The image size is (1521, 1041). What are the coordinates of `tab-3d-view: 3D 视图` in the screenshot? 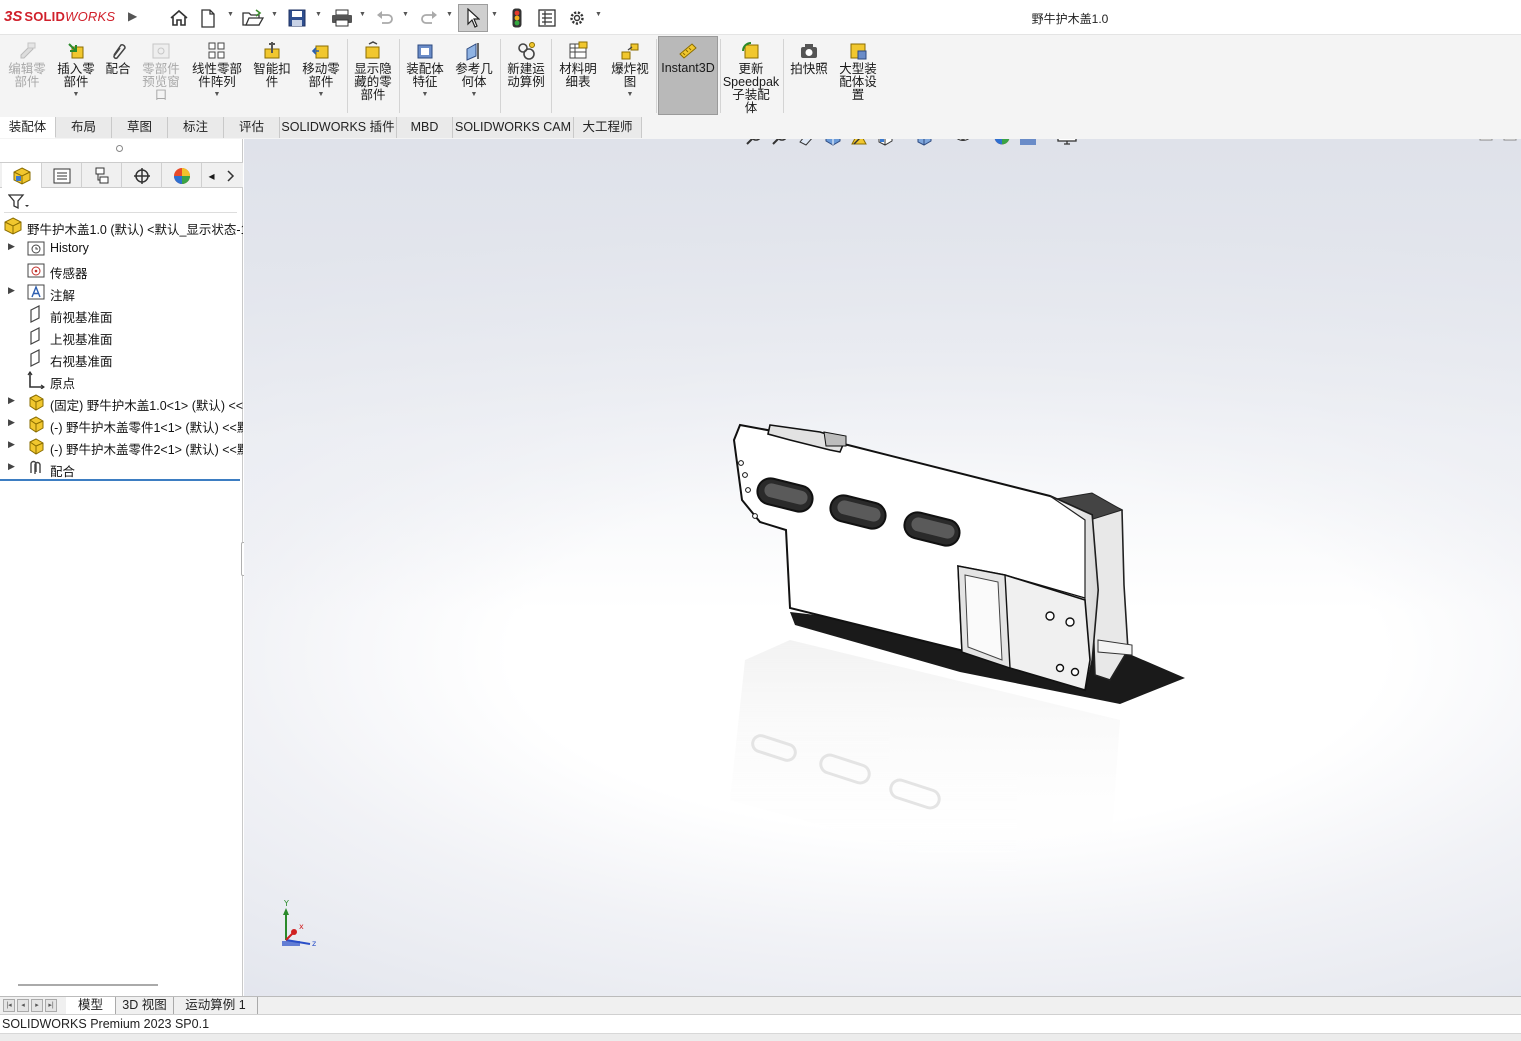 It's located at (145, 1005).